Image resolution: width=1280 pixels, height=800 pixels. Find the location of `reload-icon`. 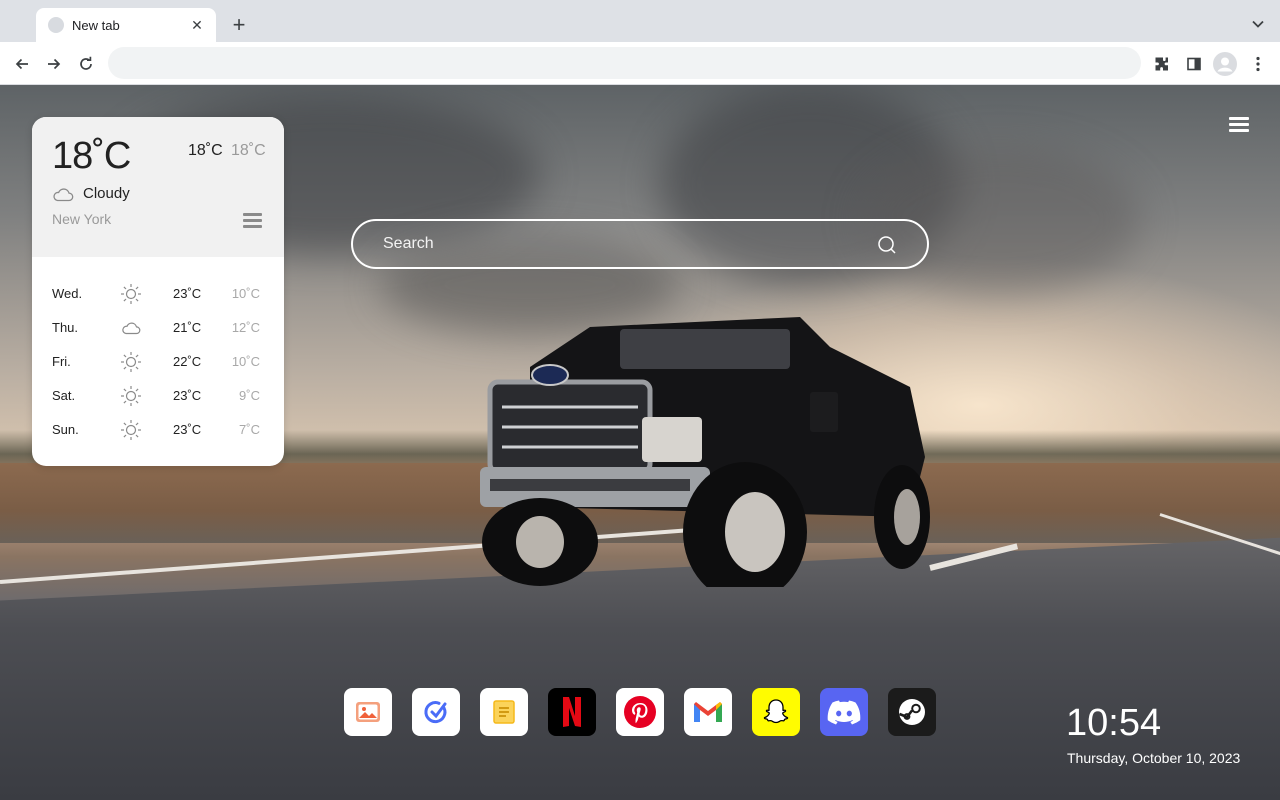

reload-icon is located at coordinates (86, 63).